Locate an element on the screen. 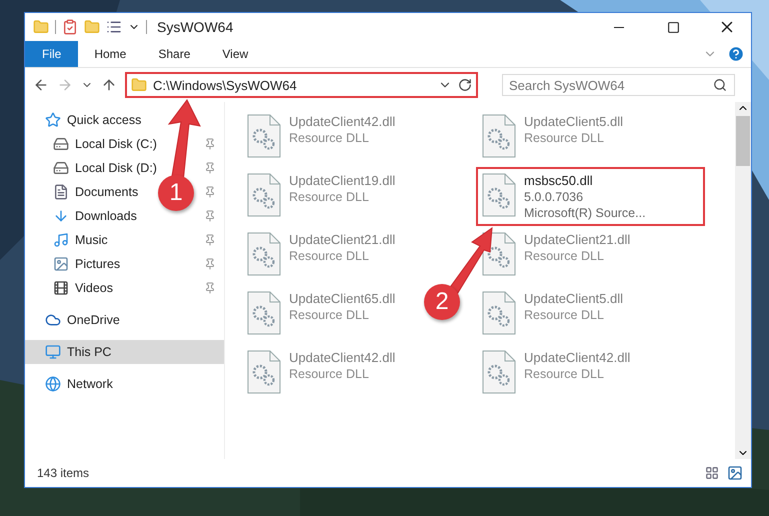 Image resolution: width=769 pixels, height=516 pixels. file-item: UpdateClient19.dll Resource DLL is located at coordinates (321, 196).